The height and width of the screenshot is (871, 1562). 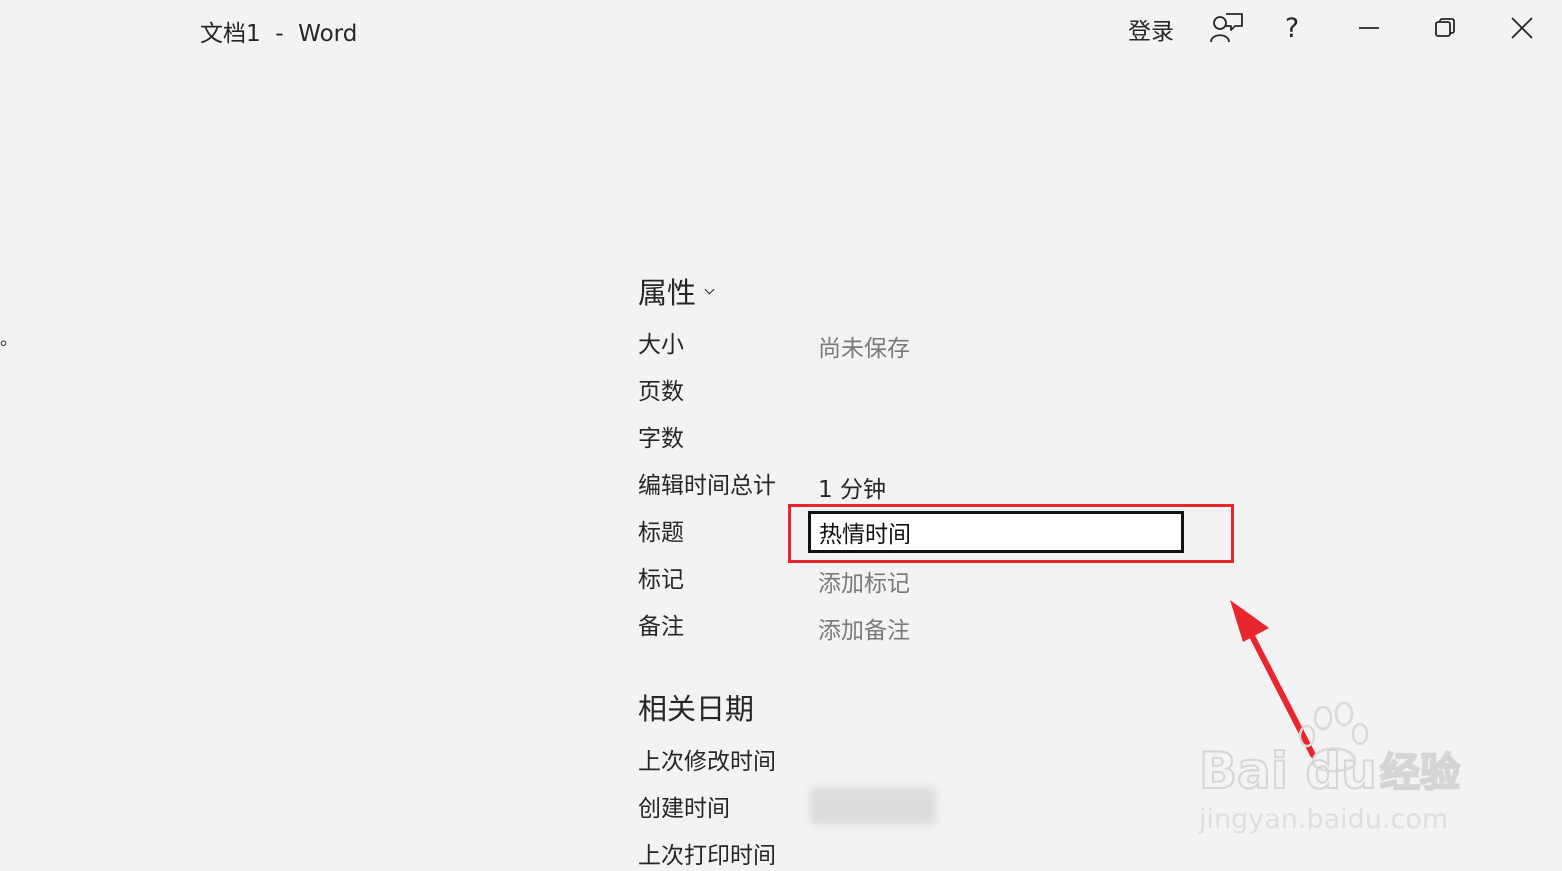 I want to click on date-label-last-printed: 上次打印时间, so click(x=707, y=856).